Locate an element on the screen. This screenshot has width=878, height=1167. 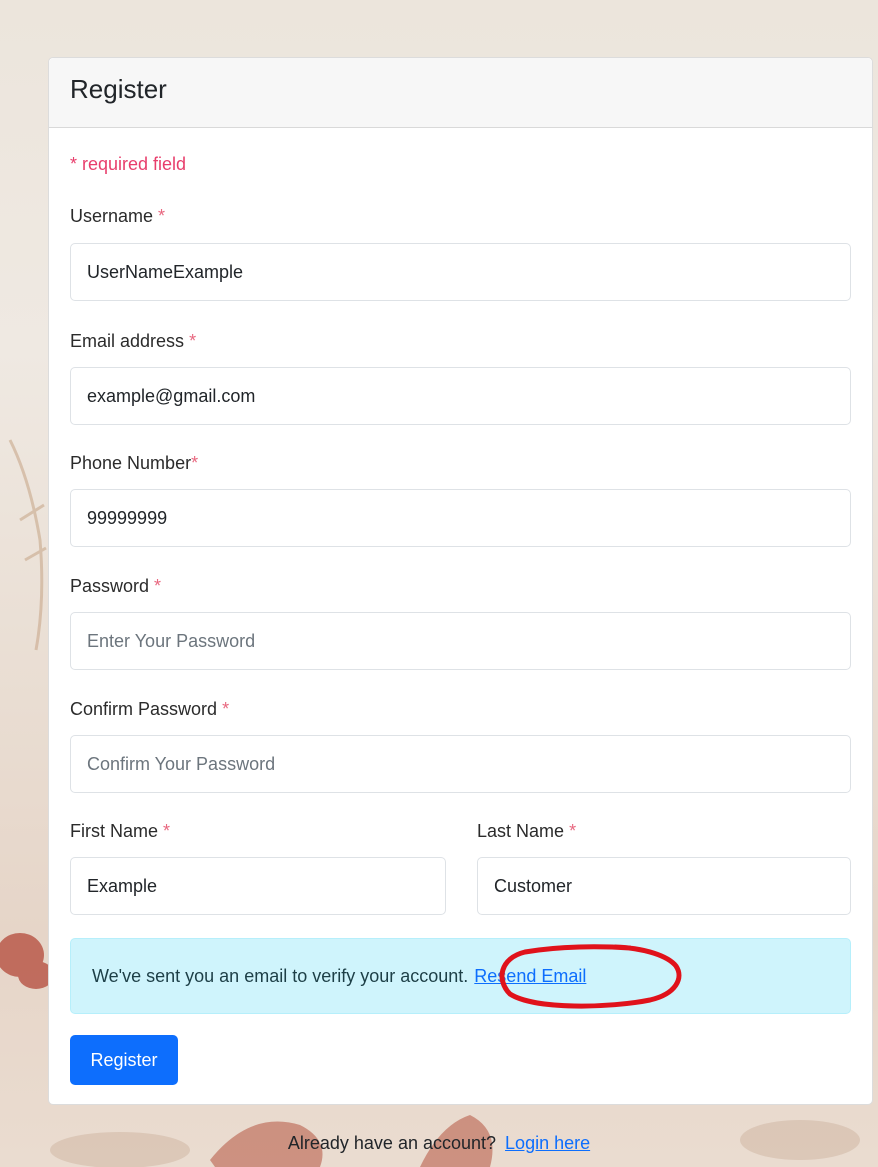
last-name-label: Last Name * is located at coordinates (526, 831).